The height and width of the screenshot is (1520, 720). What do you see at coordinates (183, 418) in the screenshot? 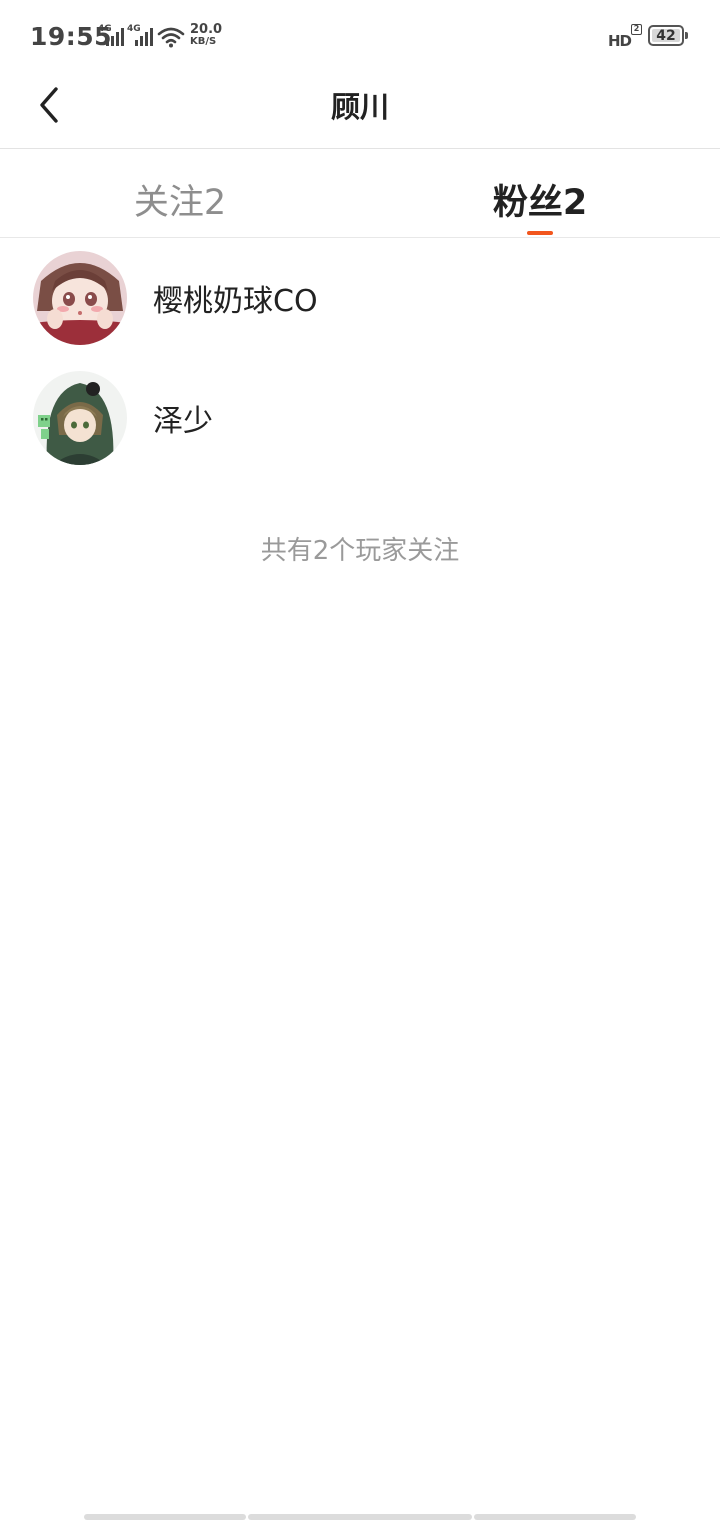
I see `user-name: 泽少` at bounding box center [183, 418].